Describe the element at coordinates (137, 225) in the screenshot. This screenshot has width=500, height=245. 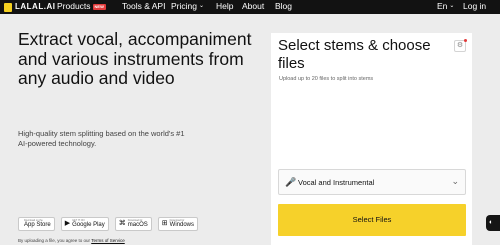
I see `store-name: macOS` at that location.